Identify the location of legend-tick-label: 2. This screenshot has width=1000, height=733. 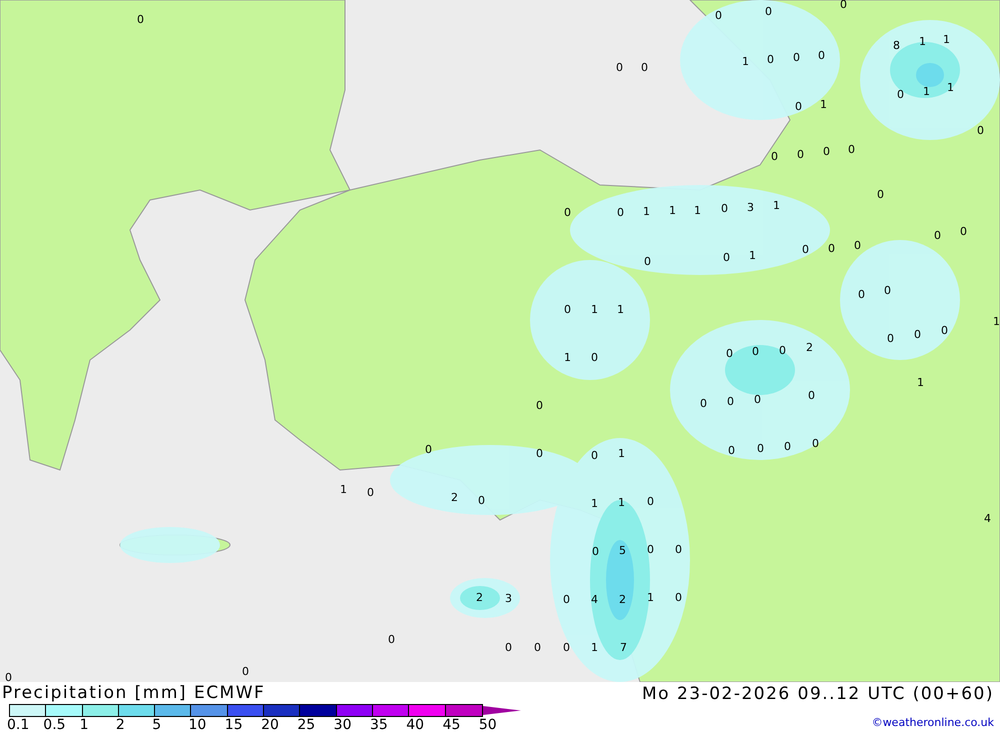
(121, 725).